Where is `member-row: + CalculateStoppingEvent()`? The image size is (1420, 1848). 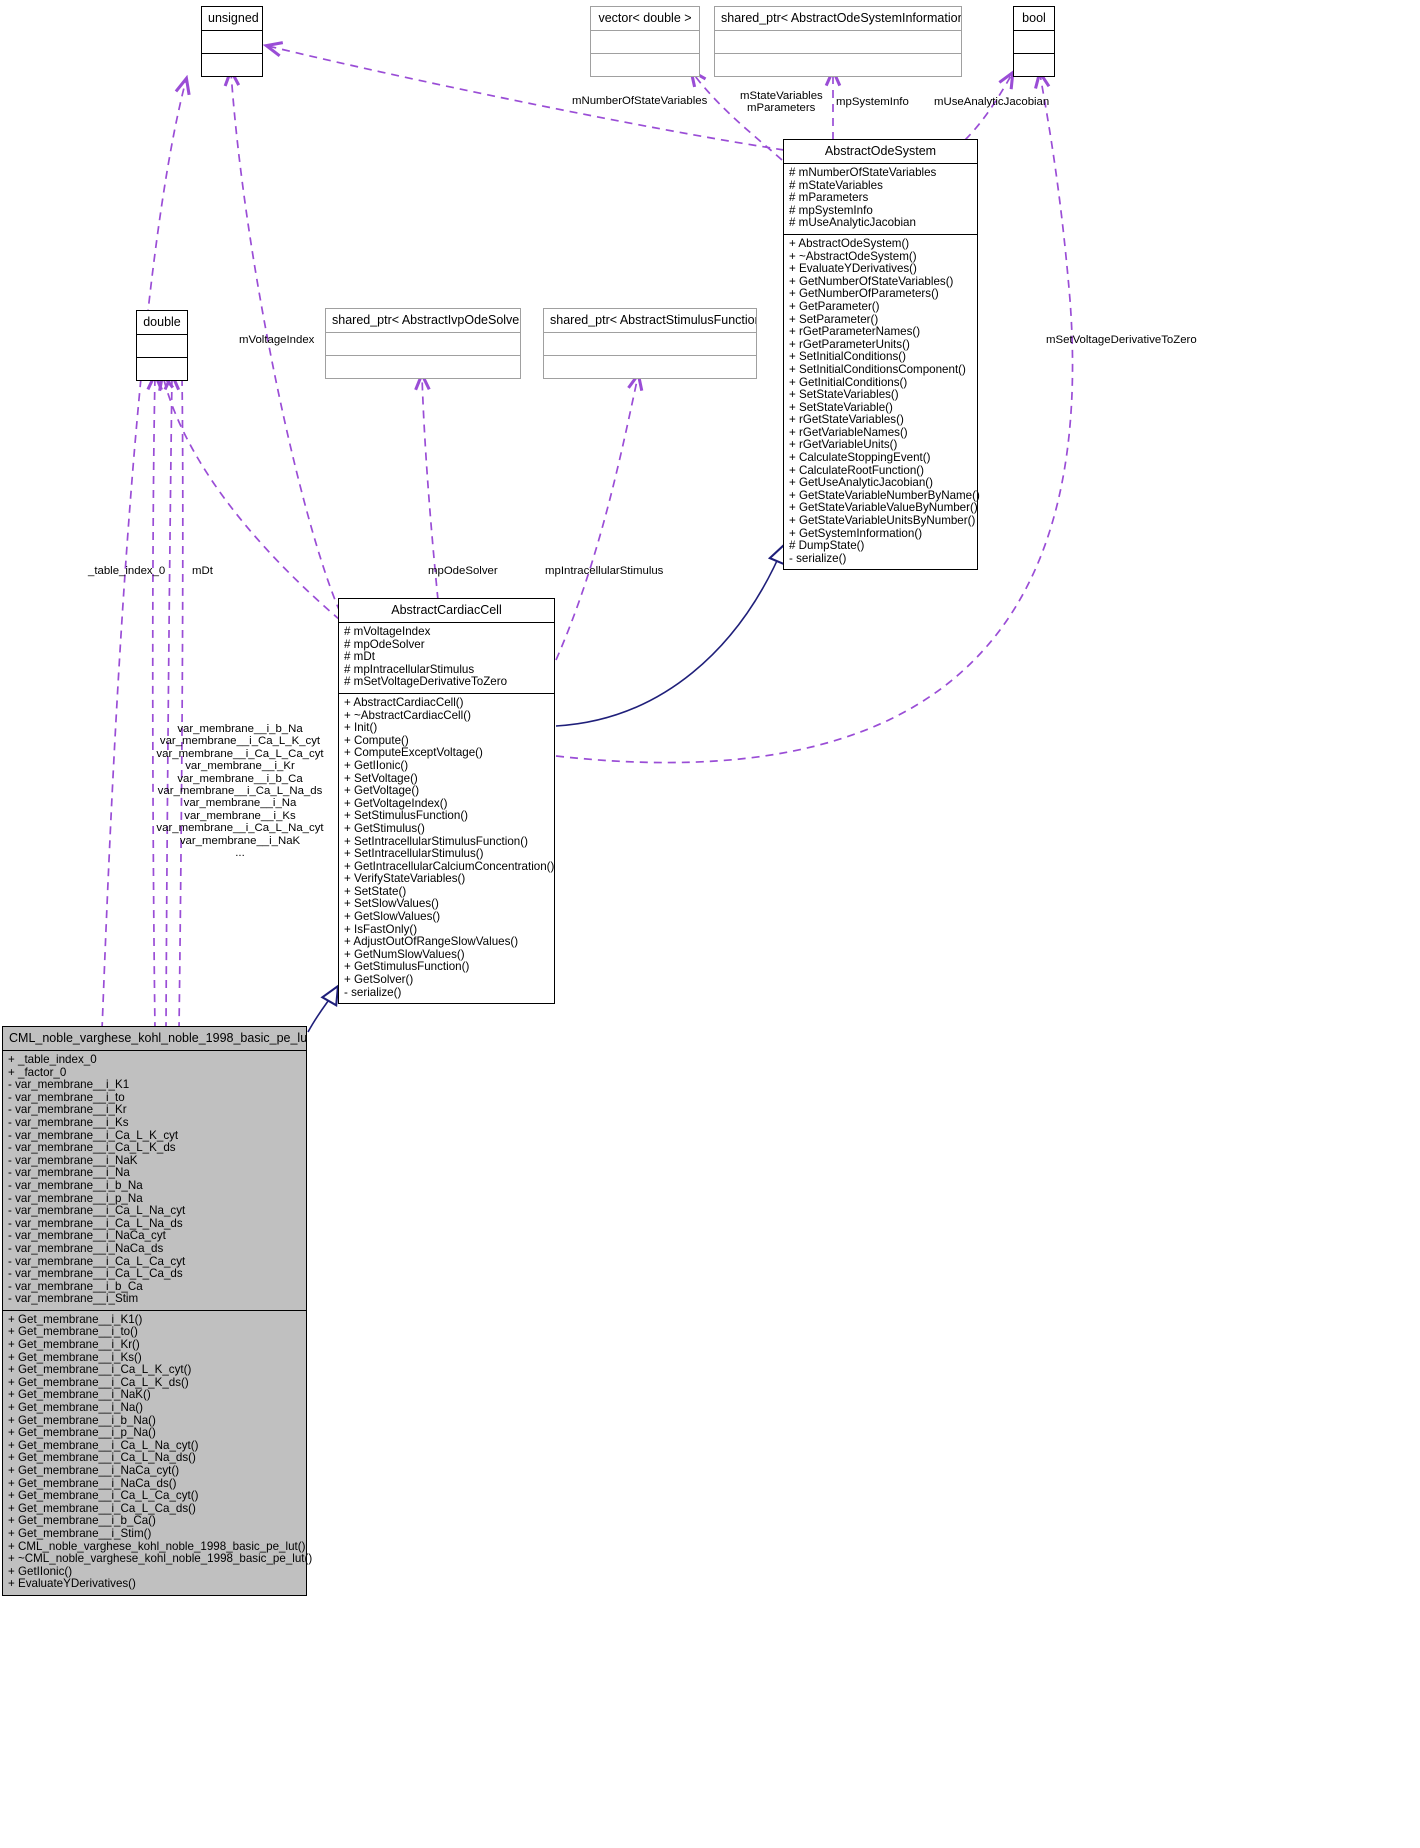
member-row: + CalculateStoppingEvent() is located at coordinates (860, 458).